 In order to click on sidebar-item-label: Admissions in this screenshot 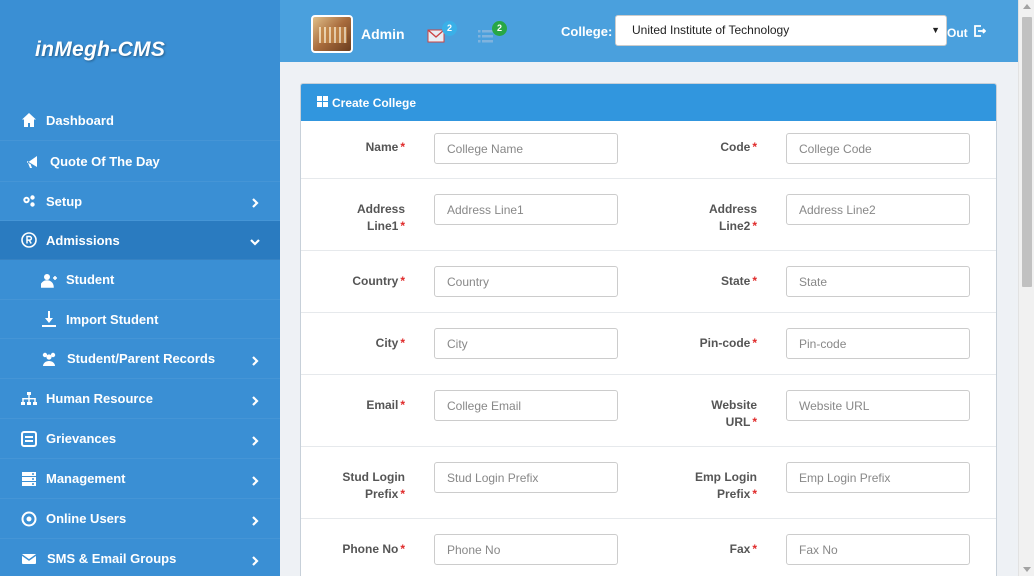, I will do `click(83, 240)`.